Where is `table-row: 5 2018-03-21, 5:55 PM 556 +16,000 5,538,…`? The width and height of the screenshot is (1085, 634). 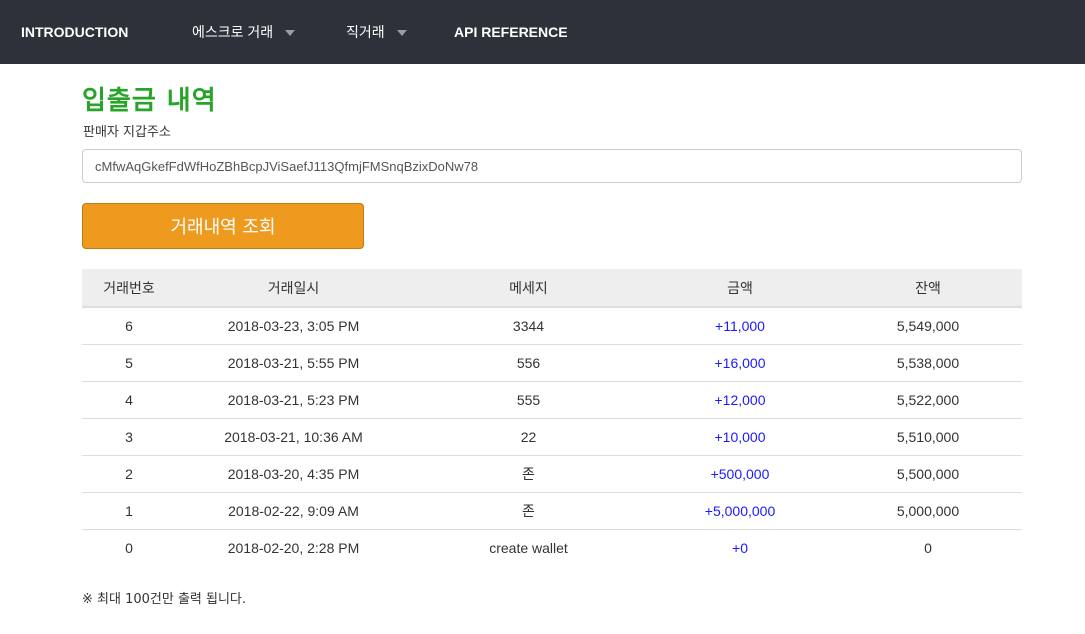
table-row: 5 2018-03-21, 5:55 PM 556 +16,000 5,538,… is located at coordinates (552, 362).